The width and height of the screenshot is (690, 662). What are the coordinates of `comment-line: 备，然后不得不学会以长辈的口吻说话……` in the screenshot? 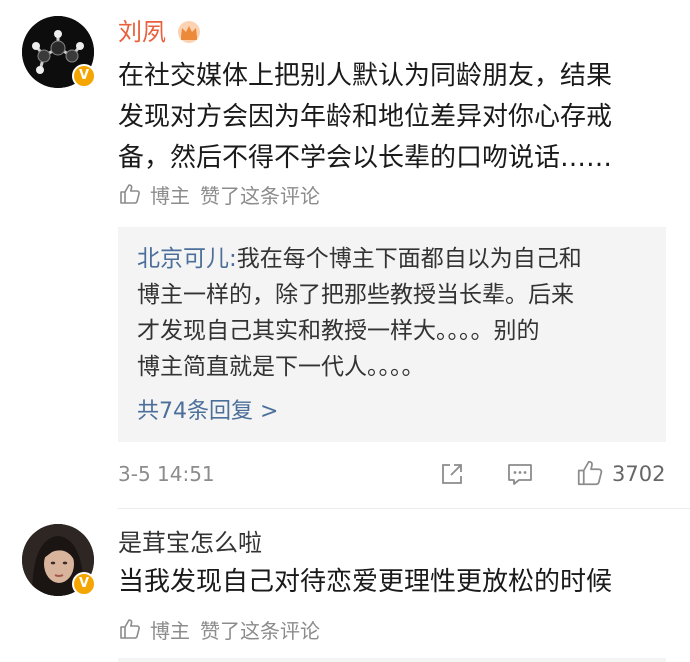 It's located at (365, 158).